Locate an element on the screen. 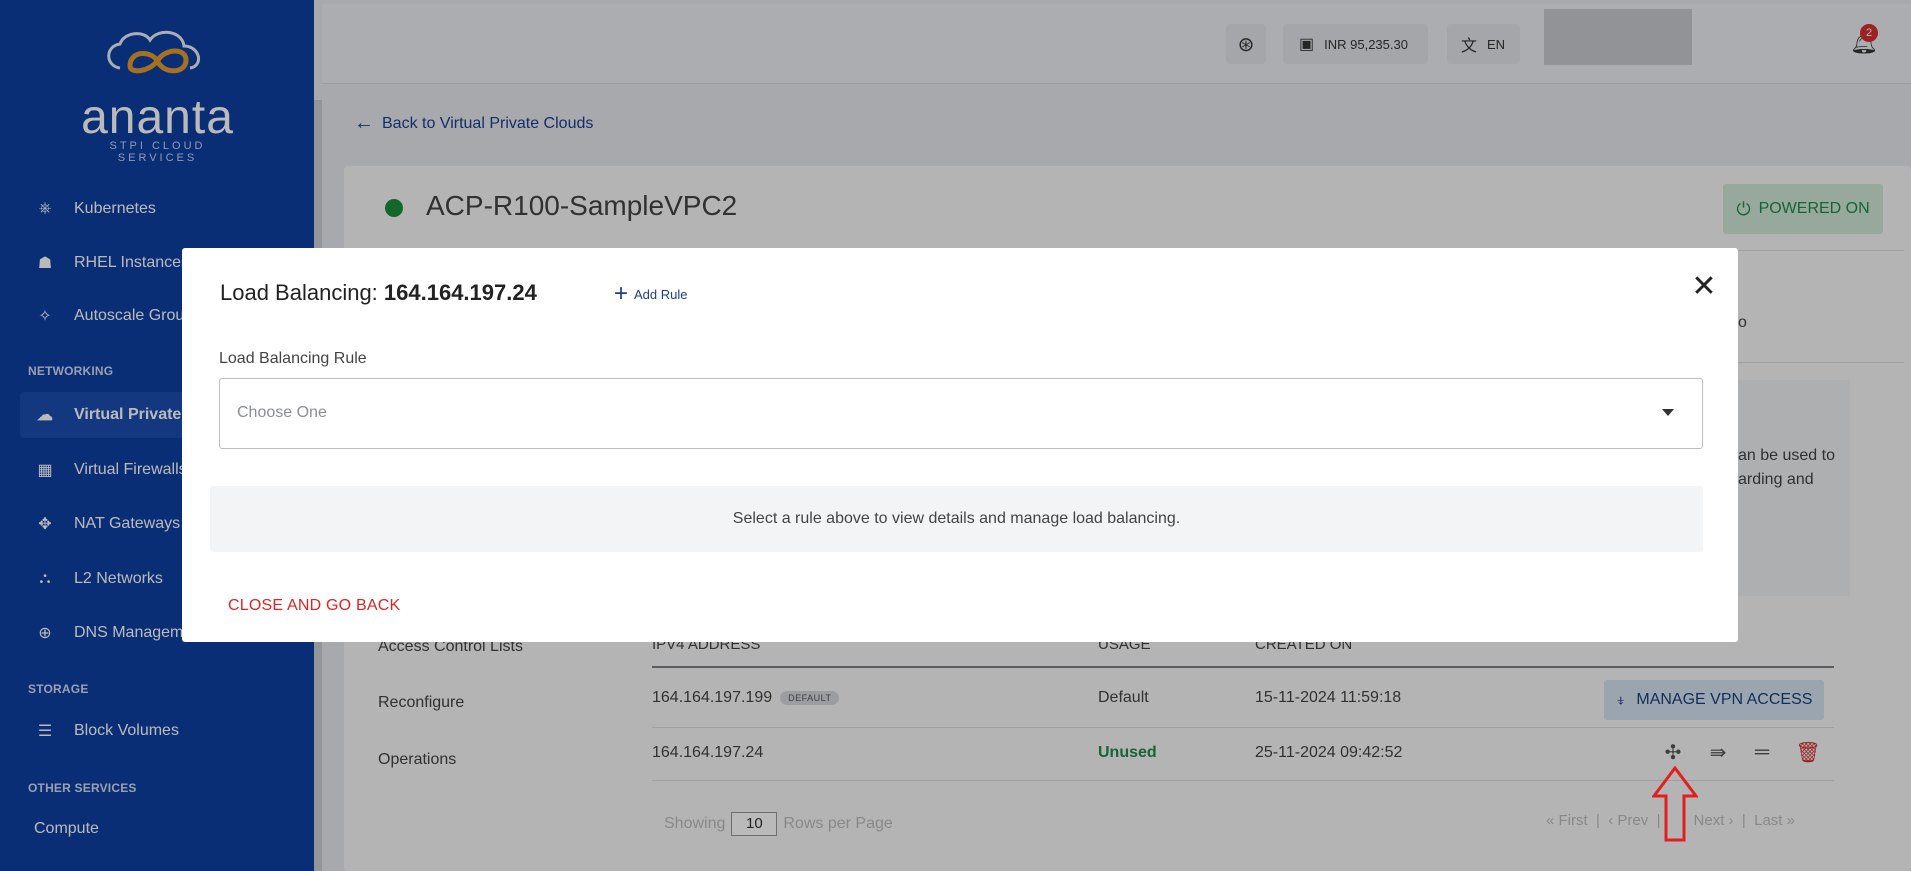  modal-title-ip: 164.164.197.24 is located at coordinates (460, 292).